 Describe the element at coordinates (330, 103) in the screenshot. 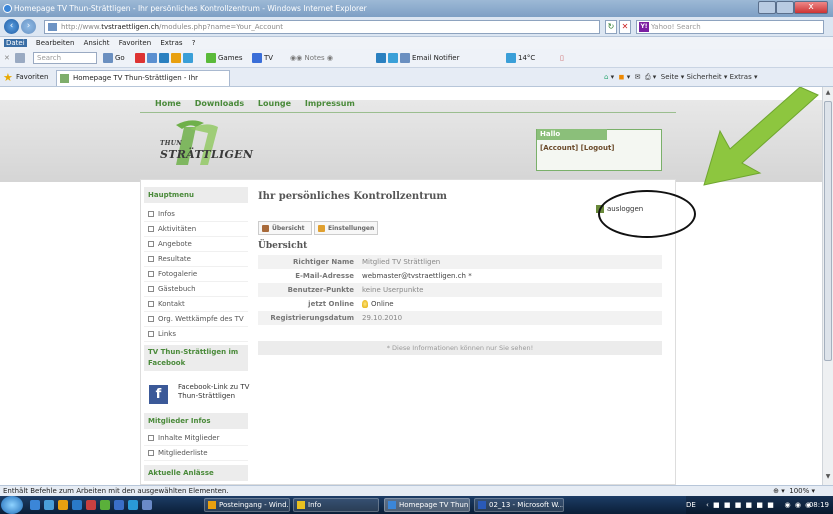

I see `nav-impressum: Impressum` at that location.